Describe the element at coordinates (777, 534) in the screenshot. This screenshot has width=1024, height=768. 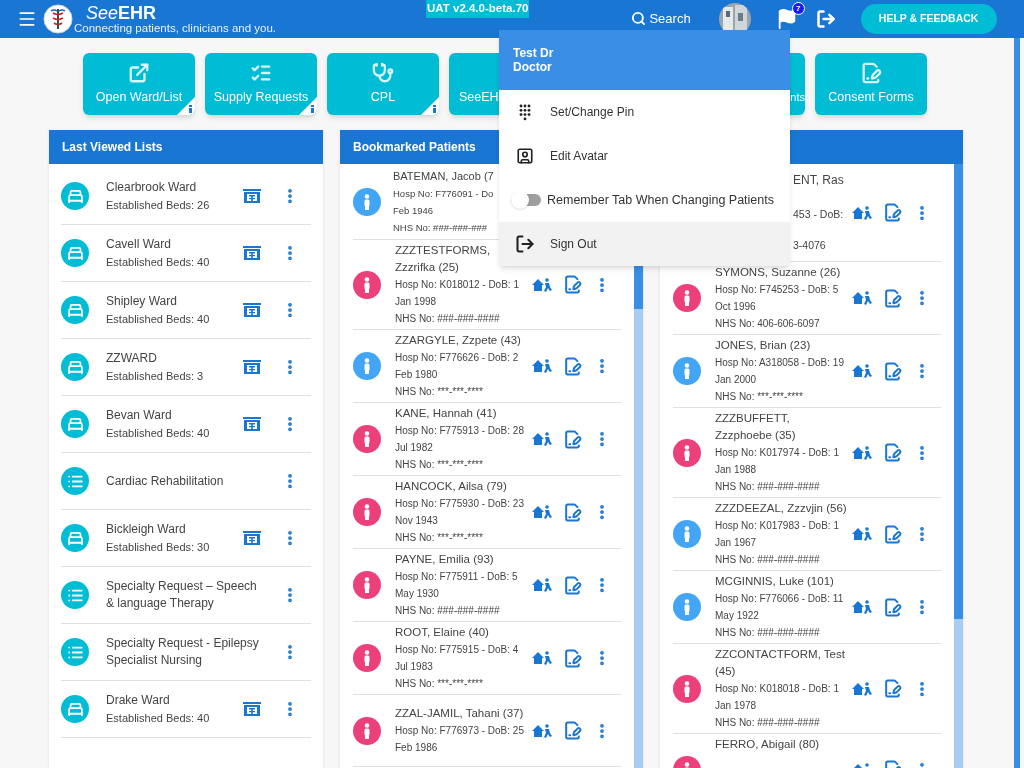
I see `hospital-number: Hosp No: K017983 - DoB: 1 Jan 1967` at that location.